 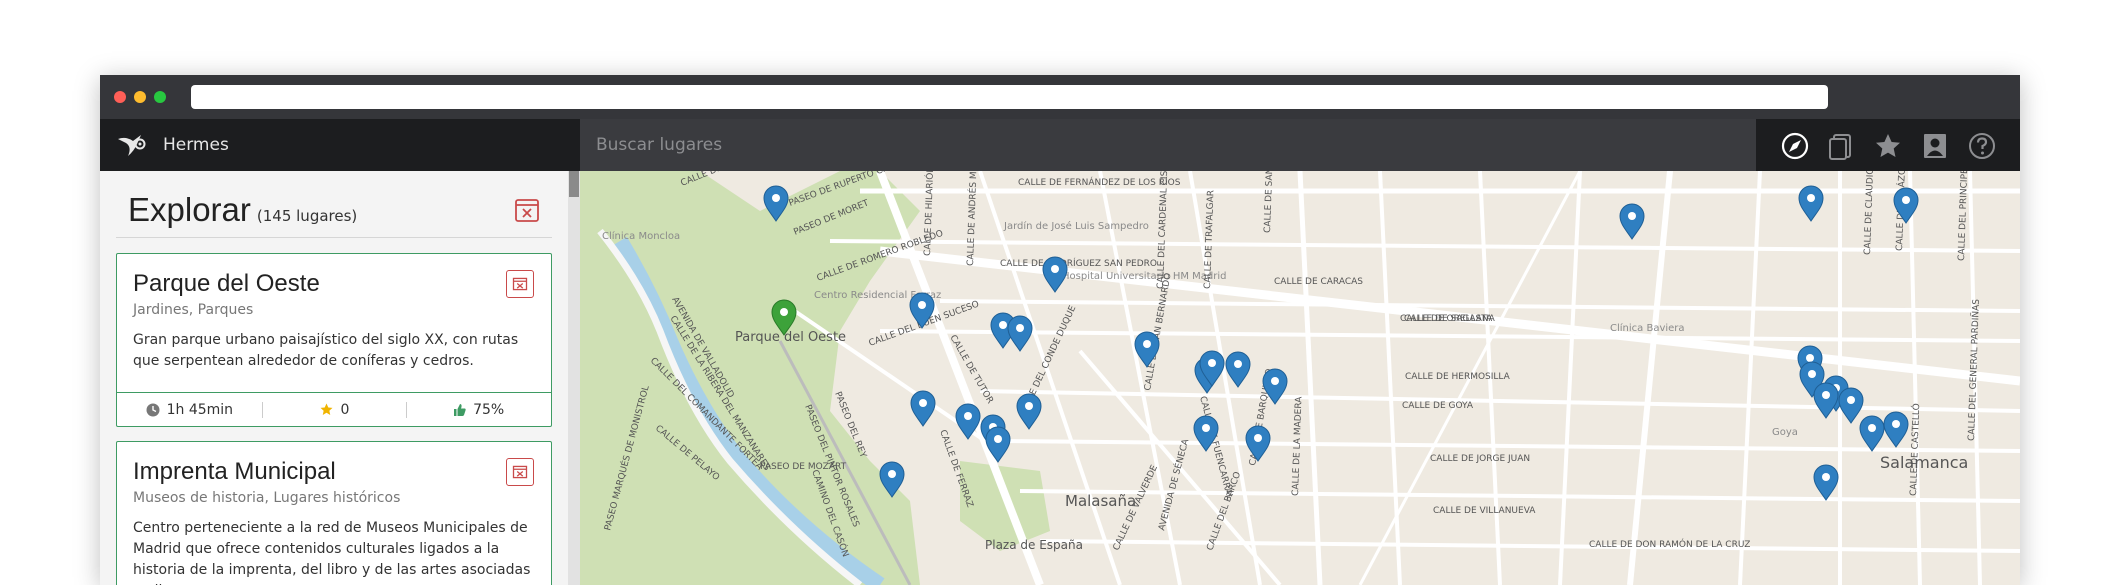 What do you see at coordinates (1974, 370) in the screenshot?
I see `street-label: CALLE DEL GENERAL PARDIÑAS` at bounding box center [1974, 370].